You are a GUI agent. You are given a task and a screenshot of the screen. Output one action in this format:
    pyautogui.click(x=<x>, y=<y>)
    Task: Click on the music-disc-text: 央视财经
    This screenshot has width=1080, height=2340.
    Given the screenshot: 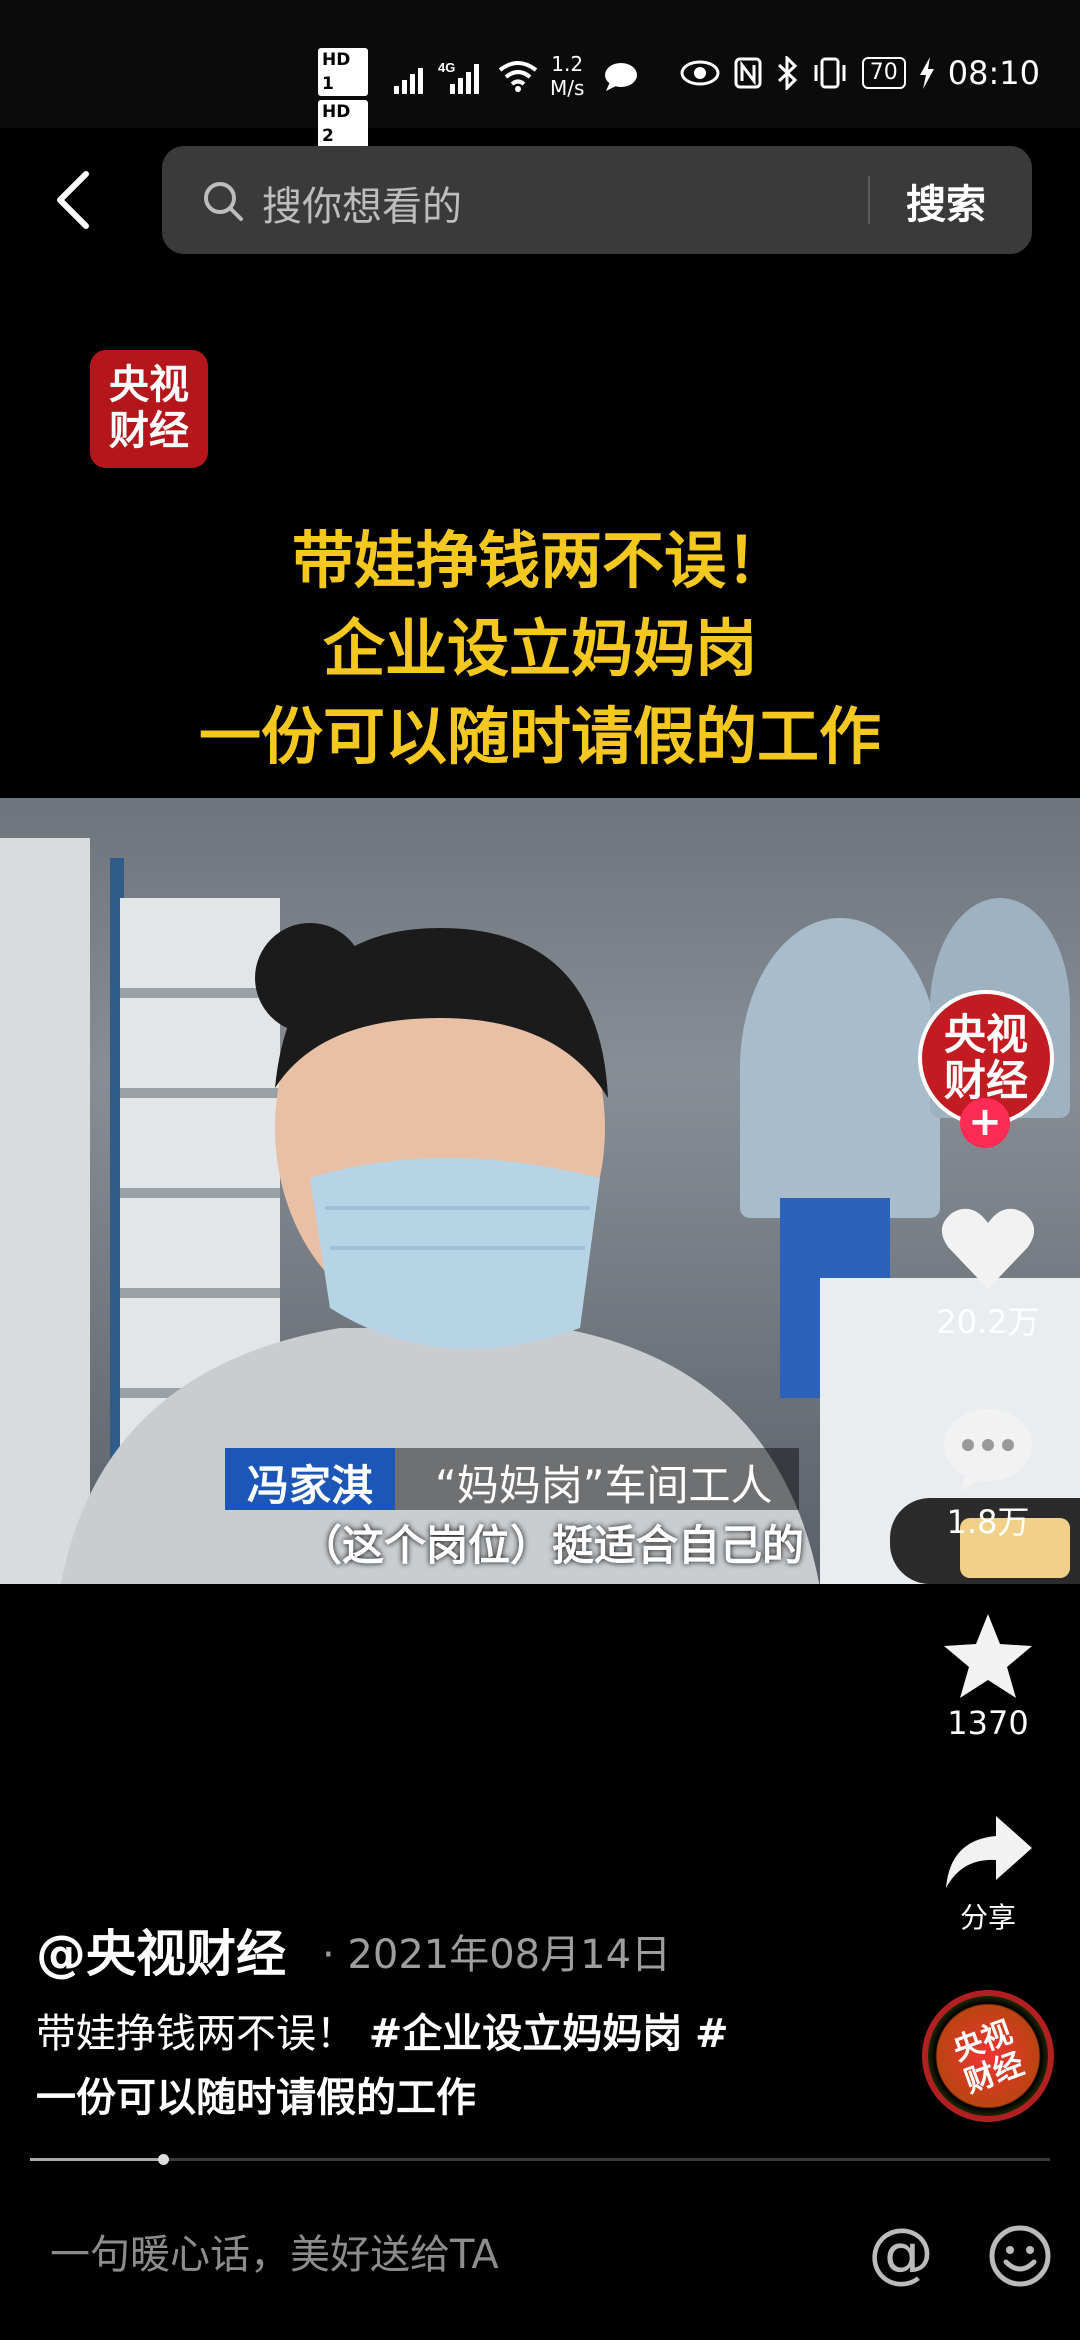 What is the action you would take?
    pyautogui.click(x=988, y=2057)
    